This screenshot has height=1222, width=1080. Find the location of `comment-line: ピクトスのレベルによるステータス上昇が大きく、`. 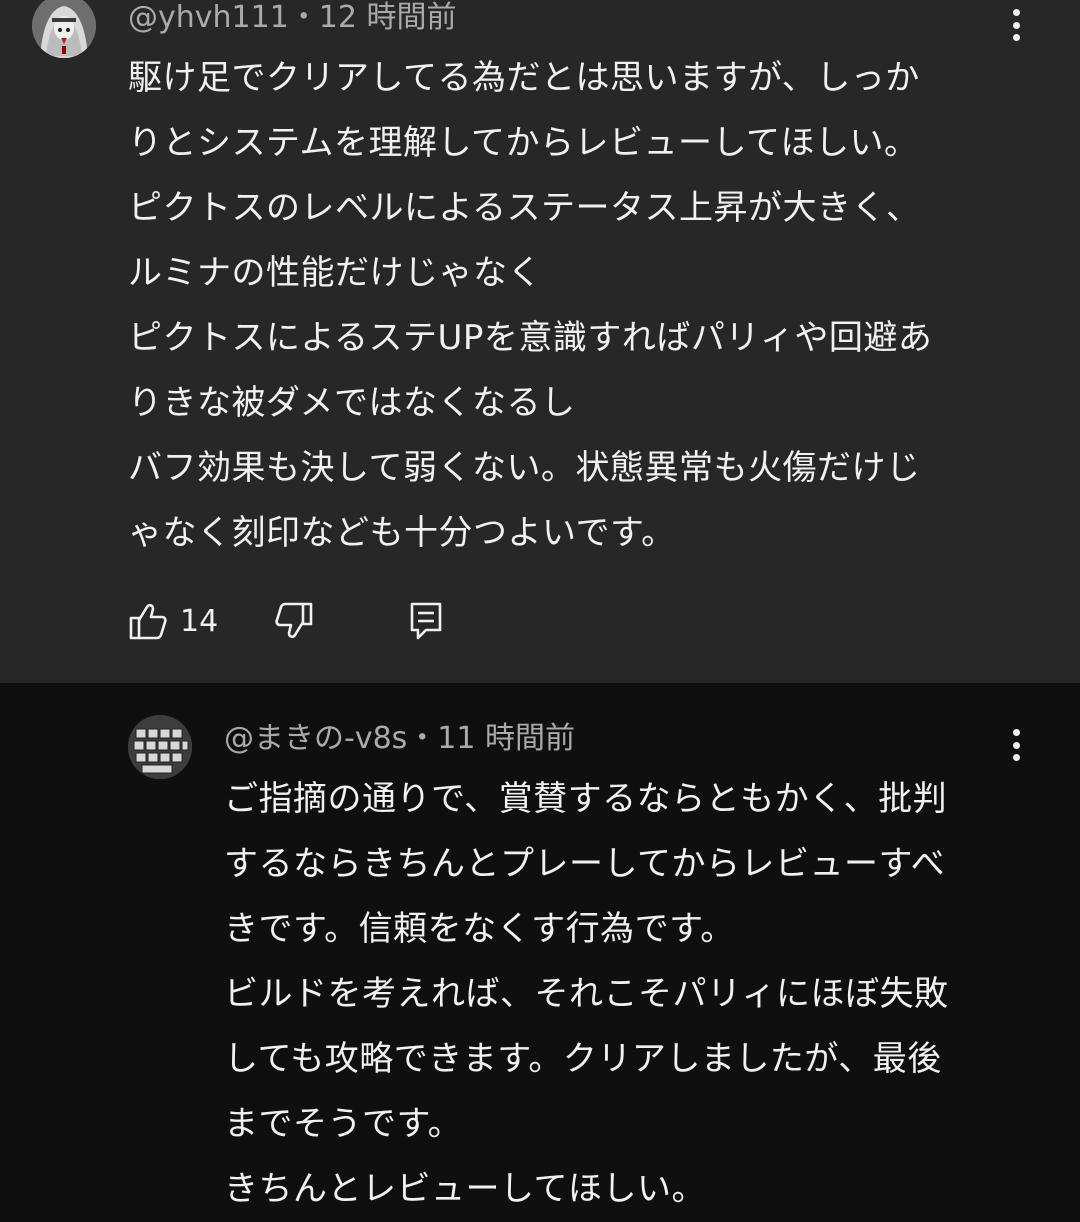

comment-line: ピクトスのレベルによるステータス上昇が大きく、 is located at coordinates (524, 208).